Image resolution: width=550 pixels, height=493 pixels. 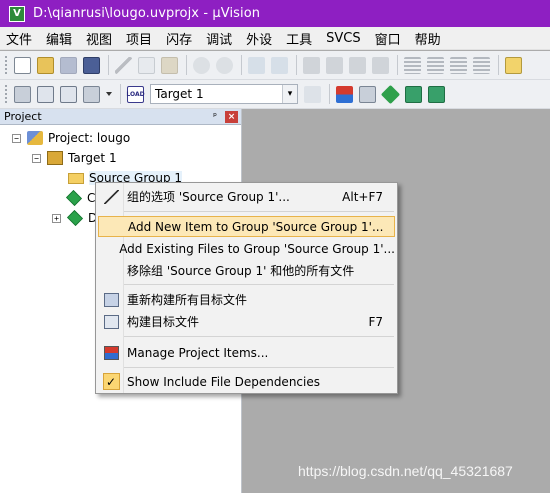 I want to click on expand-icon: +, so click(x=56, y=218).